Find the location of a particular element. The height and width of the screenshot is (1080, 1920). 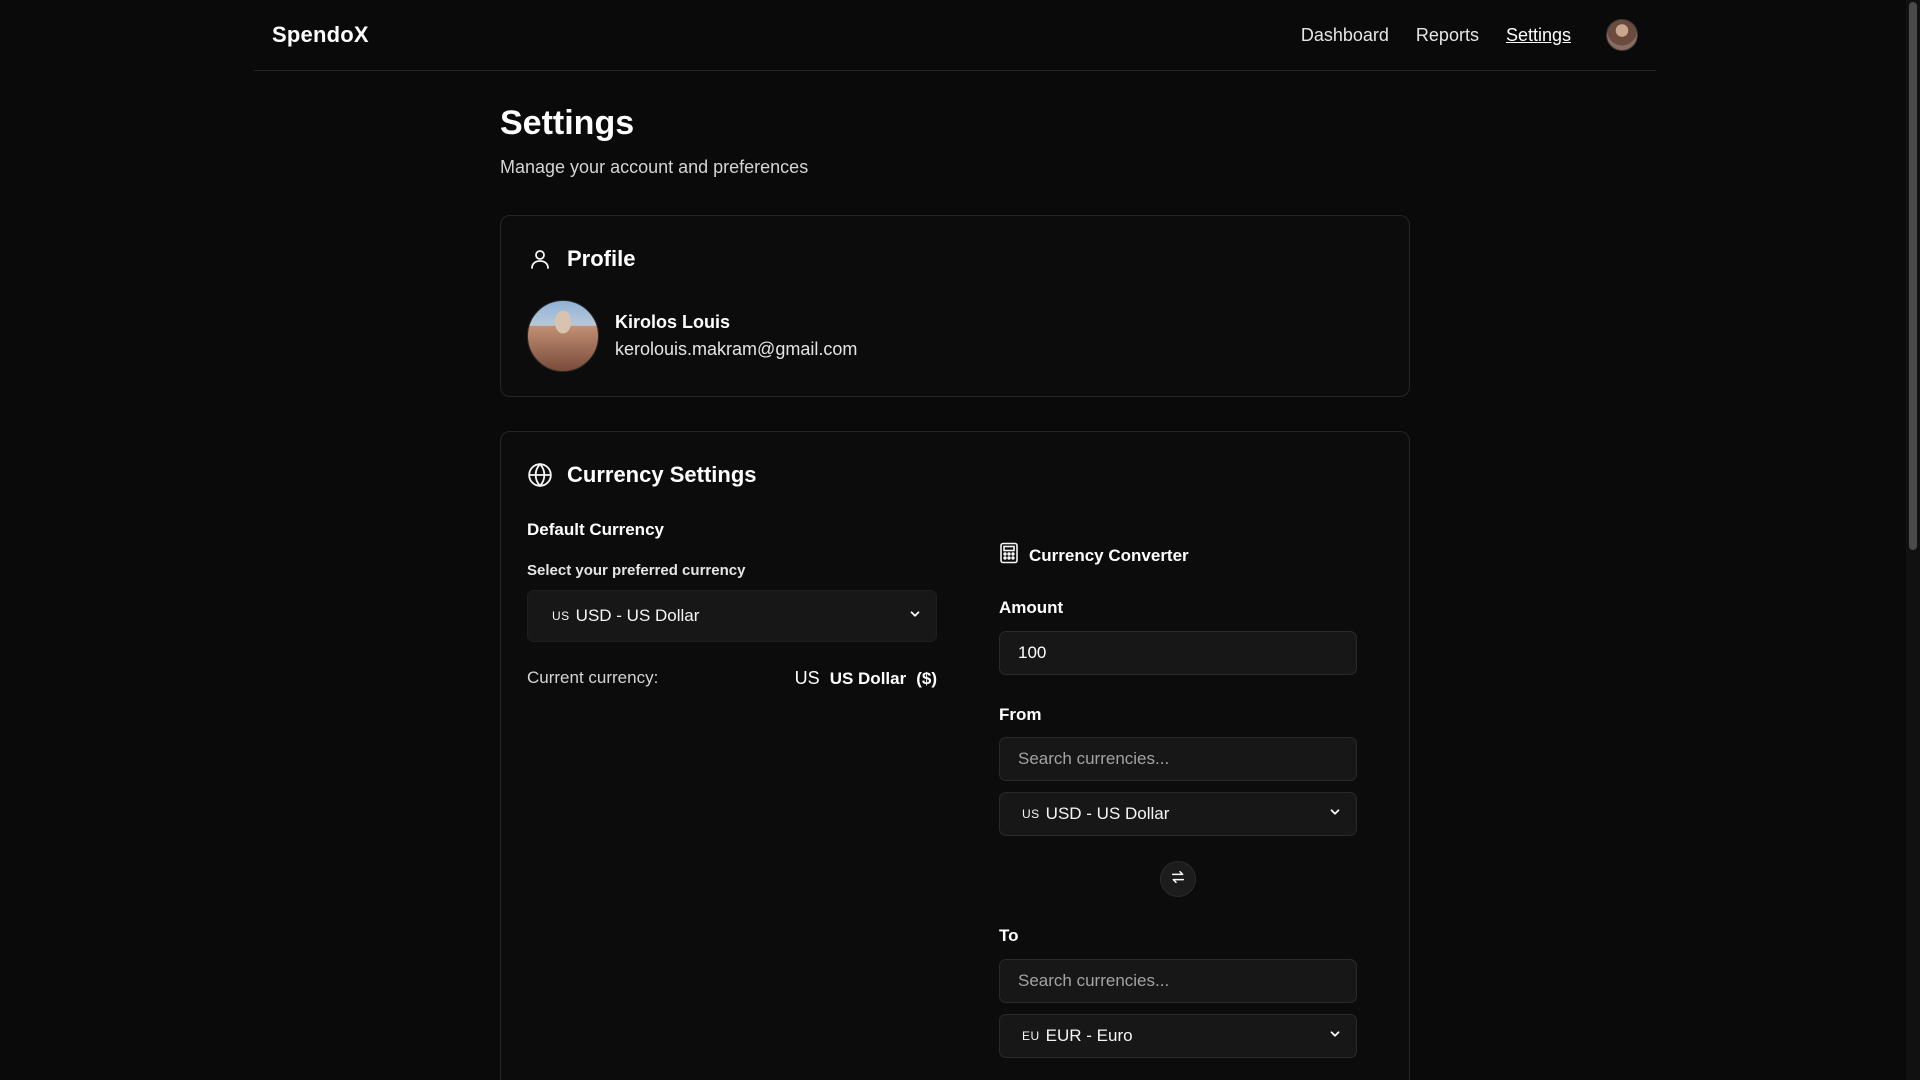

currency-card-header: Currency Settings is located at coordinates (642, 475).